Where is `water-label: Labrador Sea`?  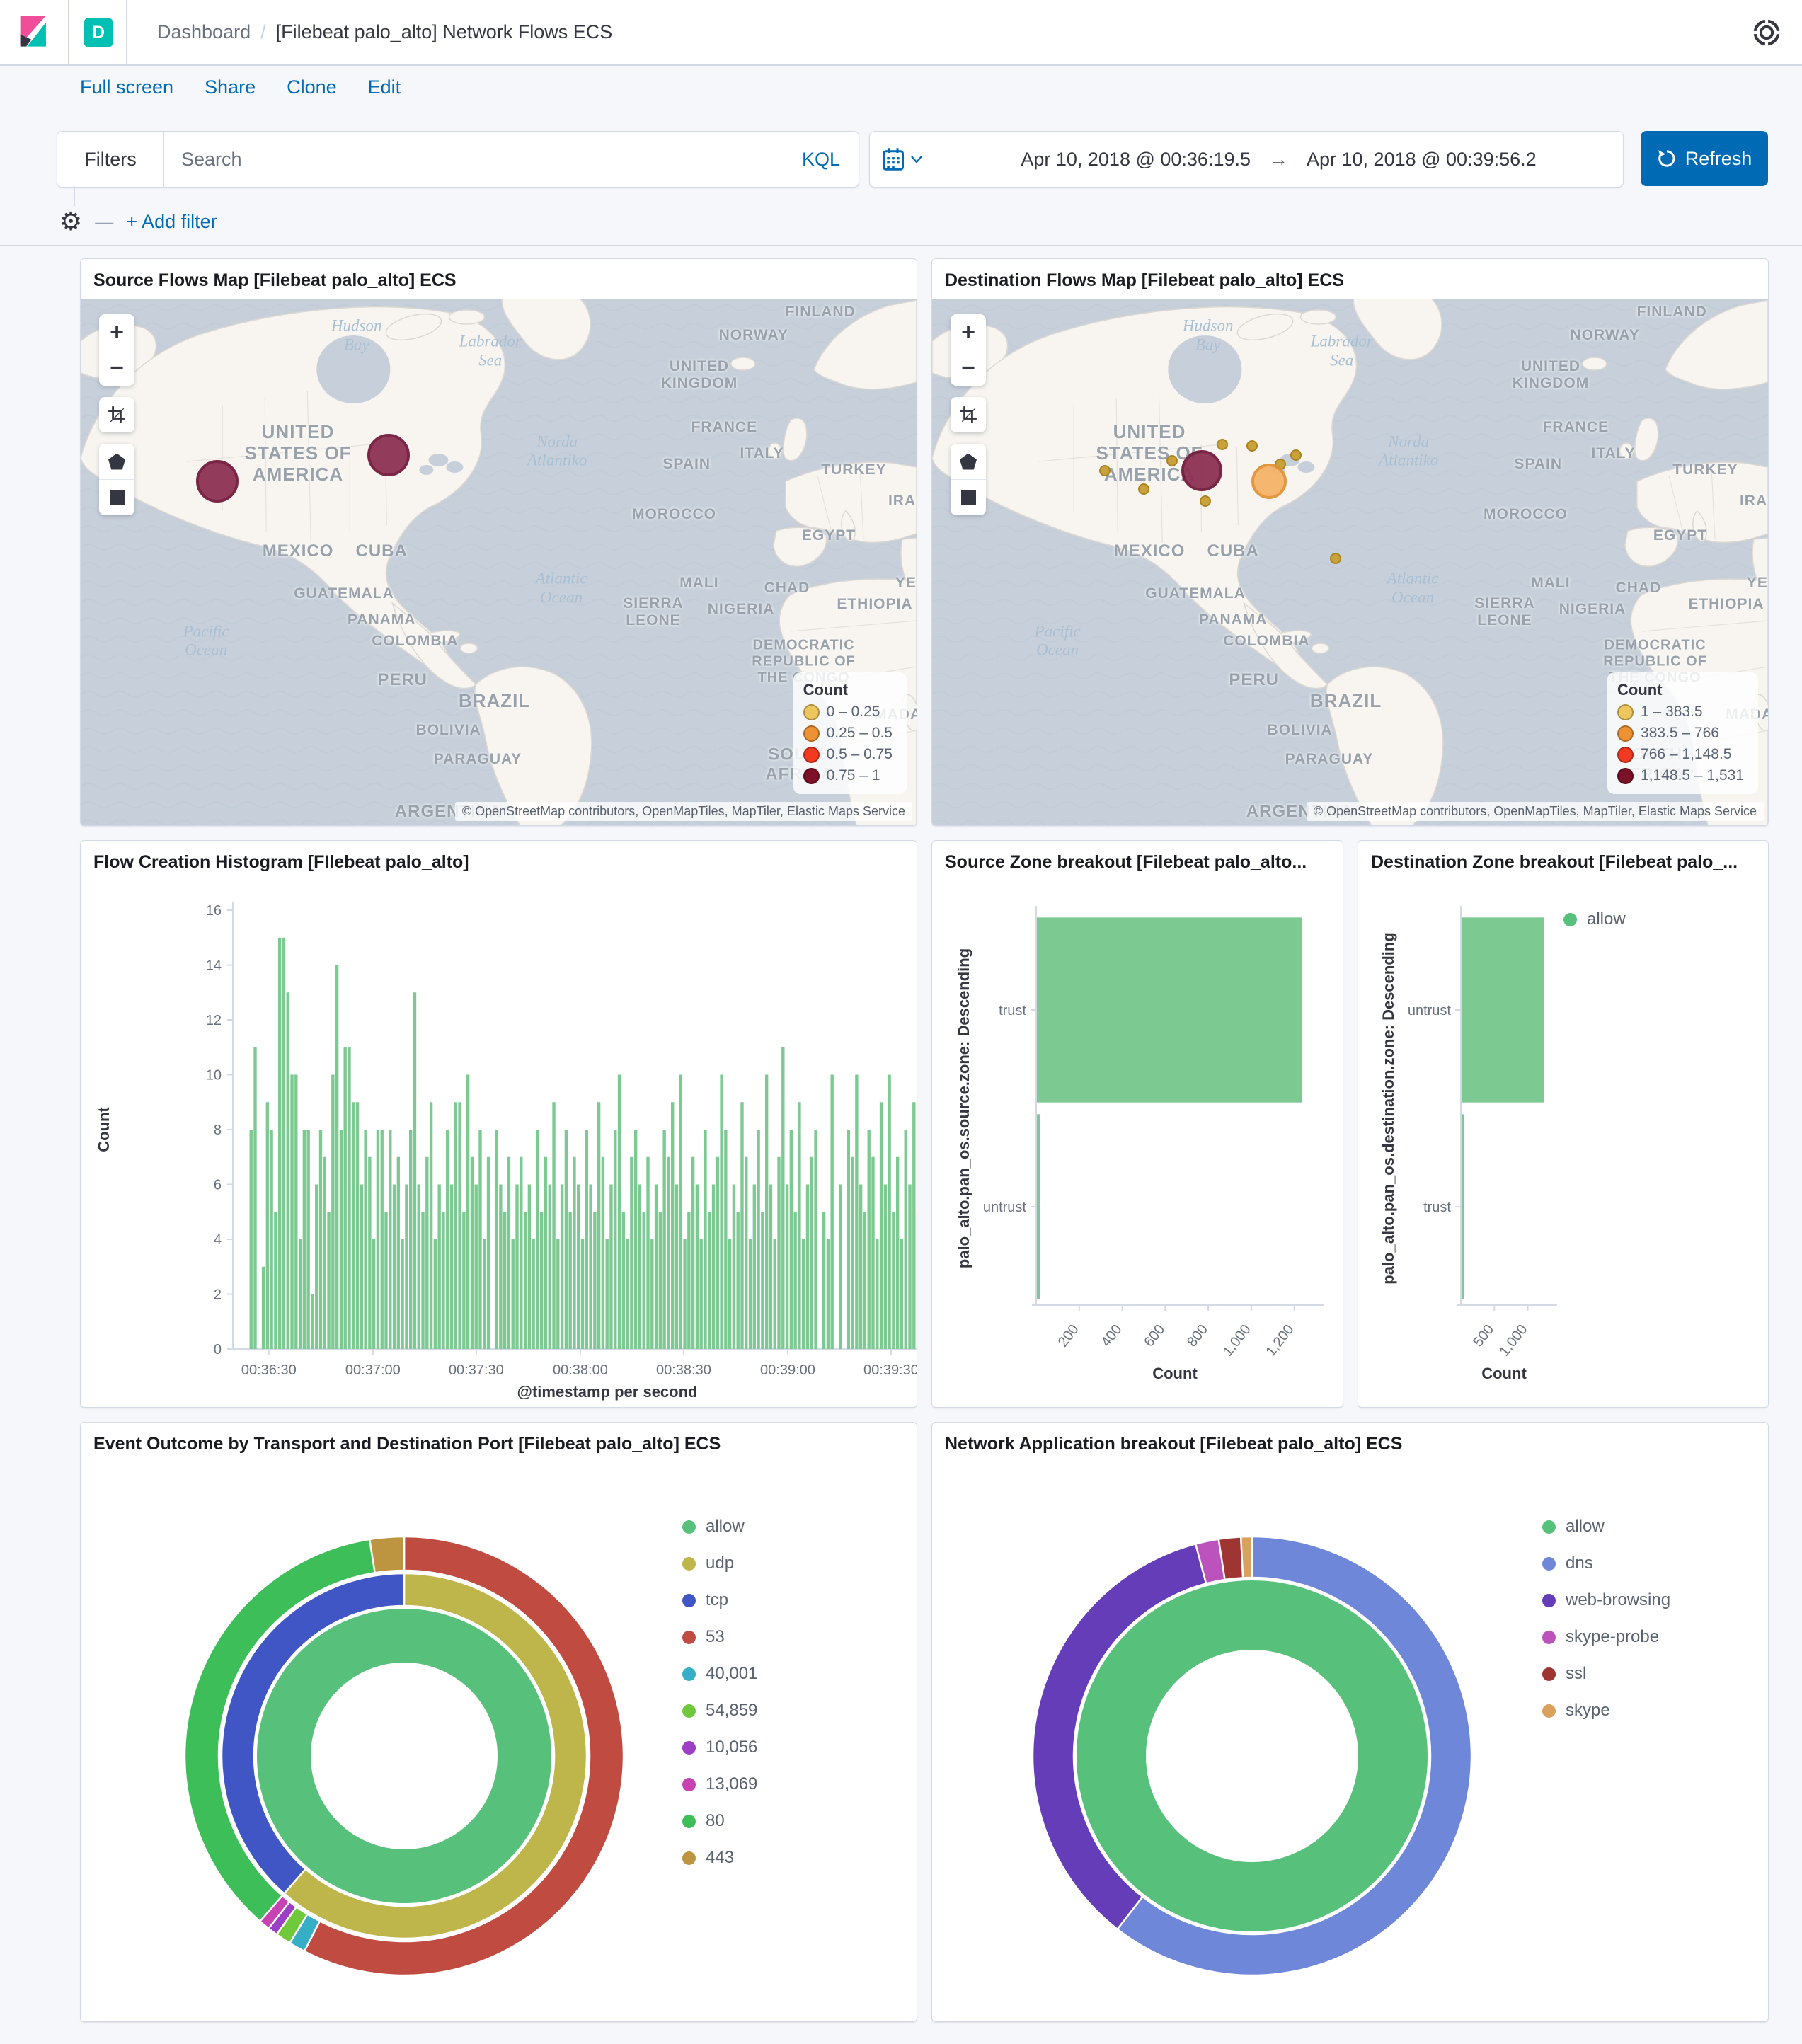 water-label: Labrador Sea is located at coordinates (491, 350).